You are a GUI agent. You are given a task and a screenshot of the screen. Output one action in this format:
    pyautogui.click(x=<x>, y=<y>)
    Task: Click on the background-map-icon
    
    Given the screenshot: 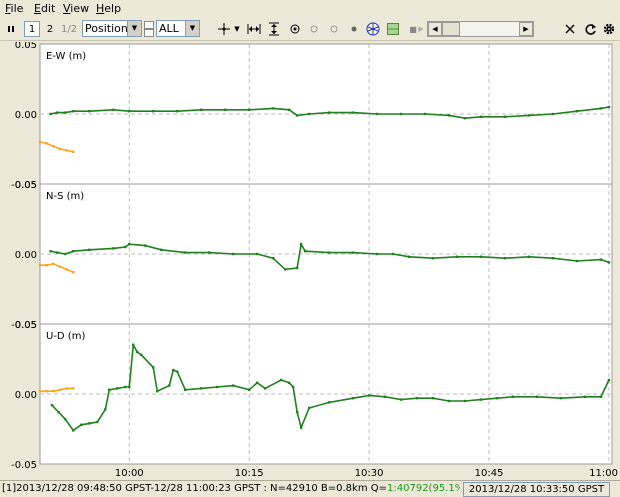 What is the action you would take?
    pyautogui.click(x=393, y=29)
    